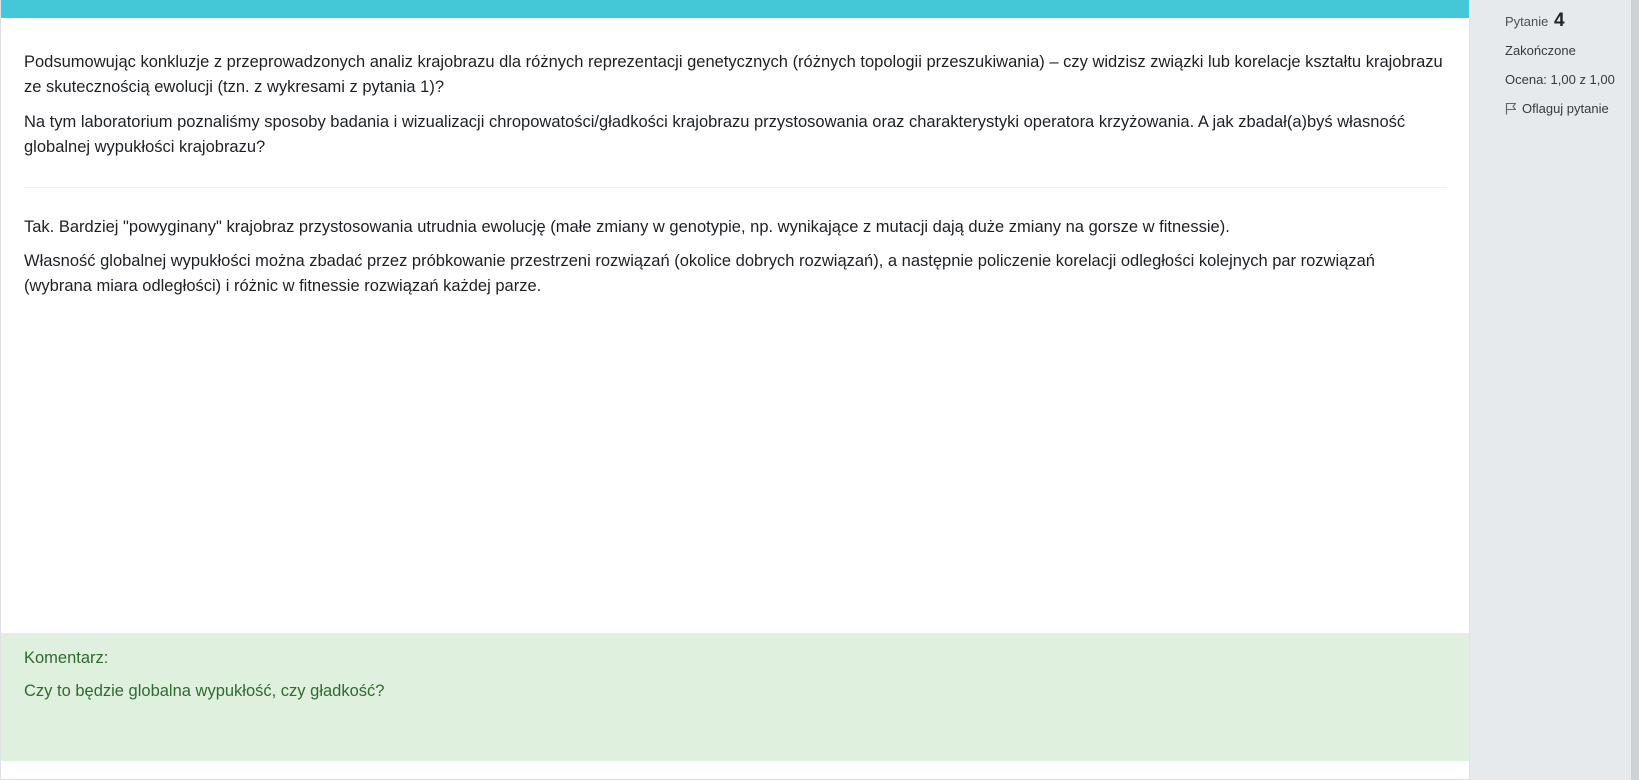 The width and height of the screenshot is (1639, 780). Describe the element at coordinates (1565, 108) in the screenshot. I see `flag-question-label: Oflaguj pytanie` at that location.